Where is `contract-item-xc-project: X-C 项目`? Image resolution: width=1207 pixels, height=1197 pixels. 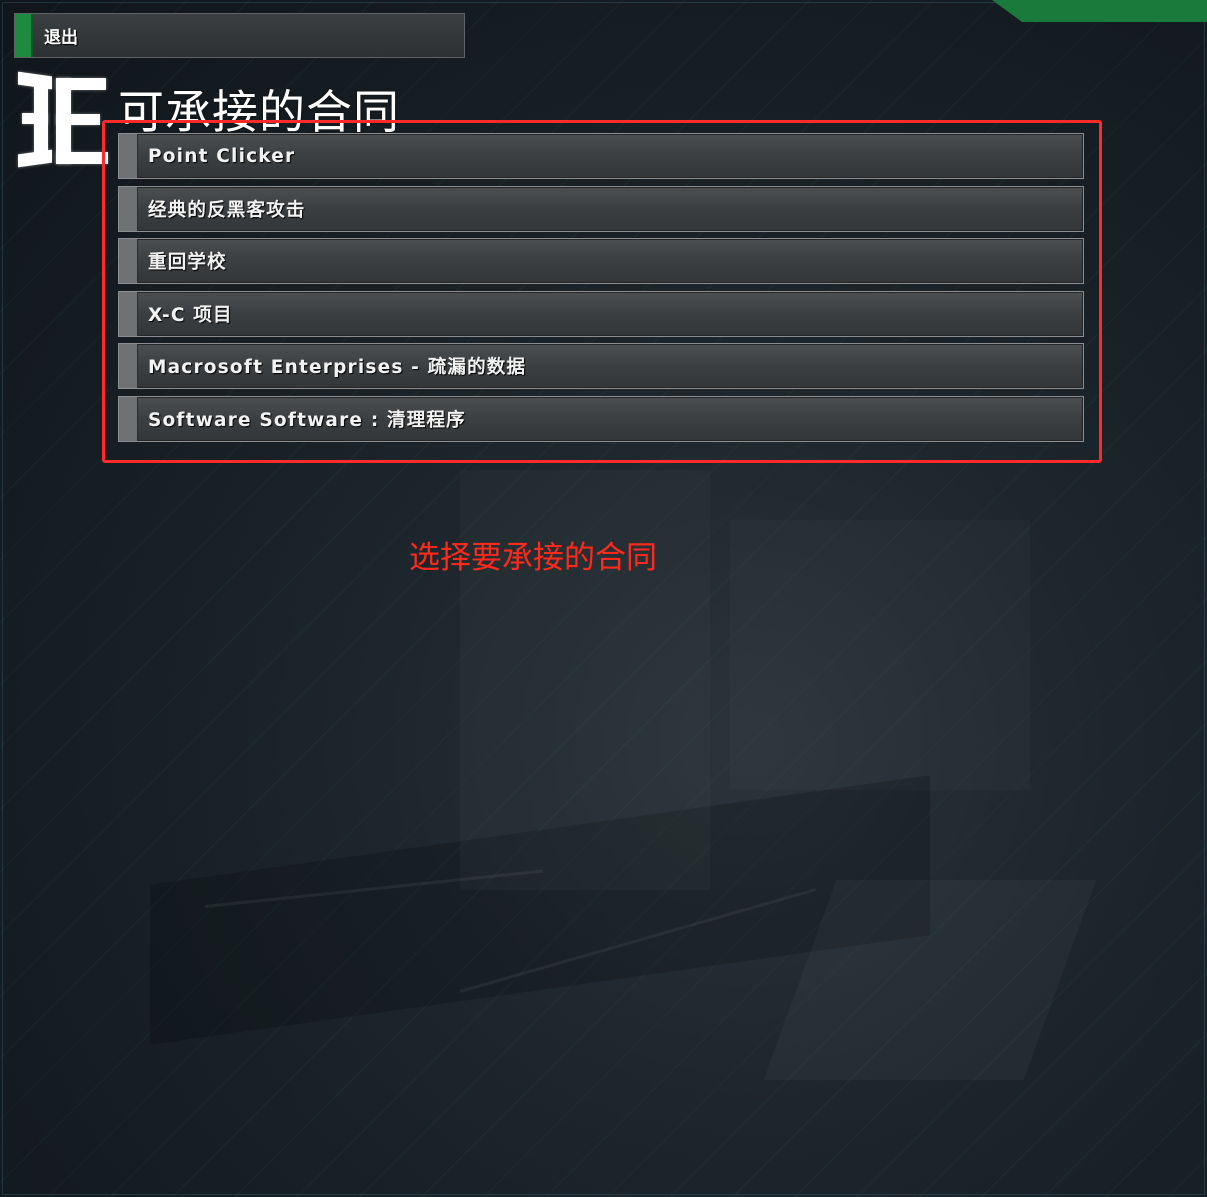 contract-item-xc-project: X-C 项目 is located at coordinates (601, 313).